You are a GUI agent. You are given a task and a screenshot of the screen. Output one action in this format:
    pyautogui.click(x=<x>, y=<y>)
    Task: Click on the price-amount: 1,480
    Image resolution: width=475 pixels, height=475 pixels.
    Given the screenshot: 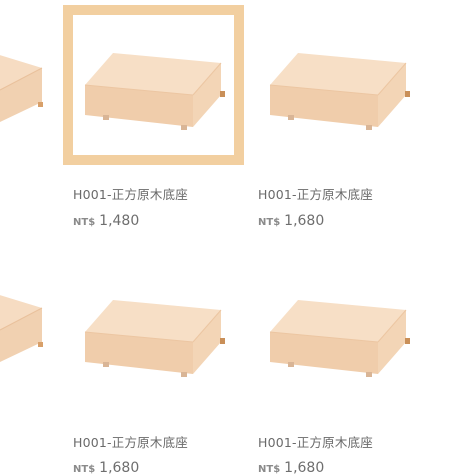 What is the action you would take?
    pyautogui.click(x=119, y=221)
    